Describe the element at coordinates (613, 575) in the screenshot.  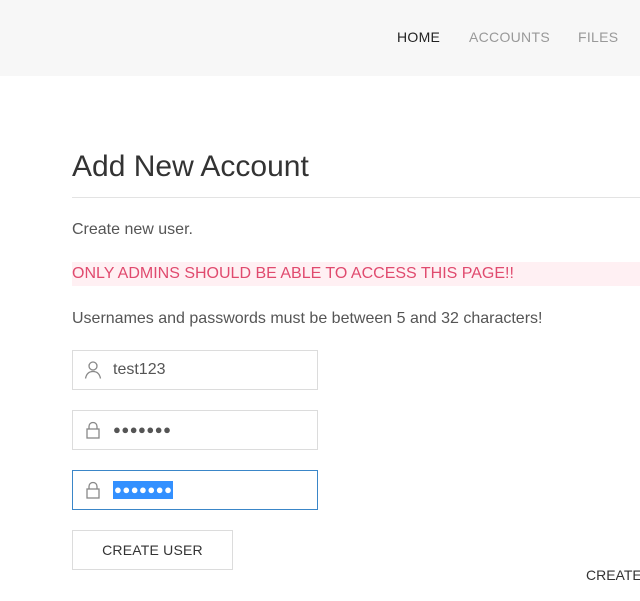
I see `clipped-create-label: CREATE` at that location.